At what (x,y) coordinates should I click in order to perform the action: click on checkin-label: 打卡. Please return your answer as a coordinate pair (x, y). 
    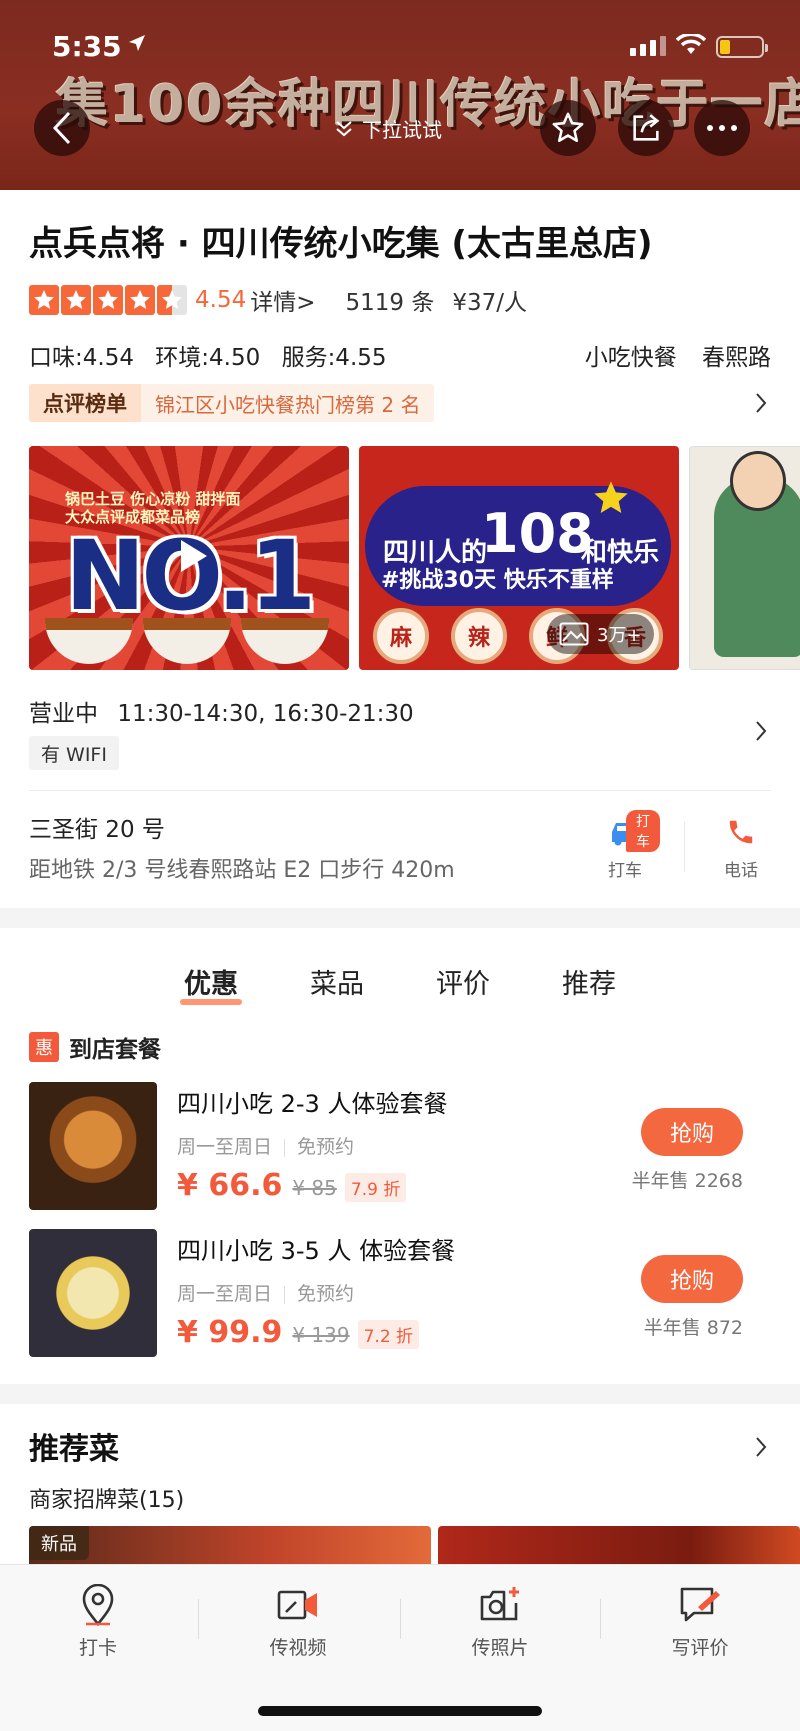
    Looking at the image, I should click on (97, 1648).